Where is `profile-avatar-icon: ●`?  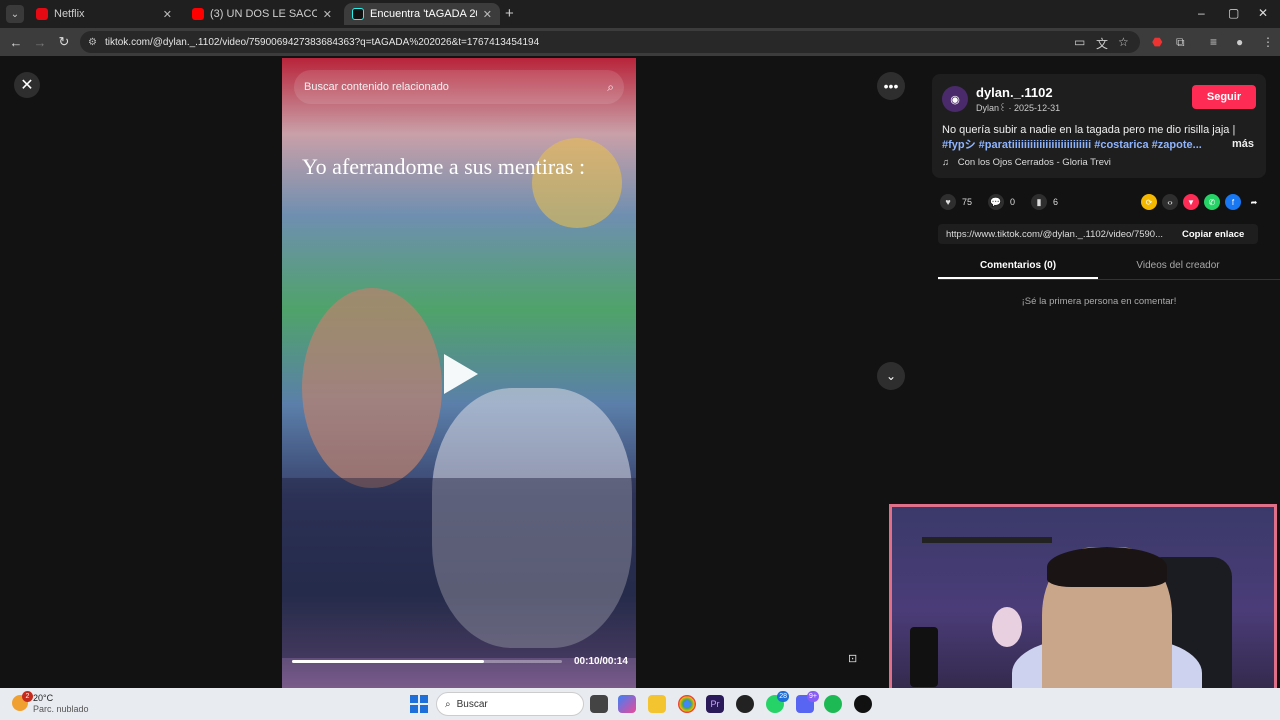 profile-avatar-icon: ● is located at coordinates (1239, 42).